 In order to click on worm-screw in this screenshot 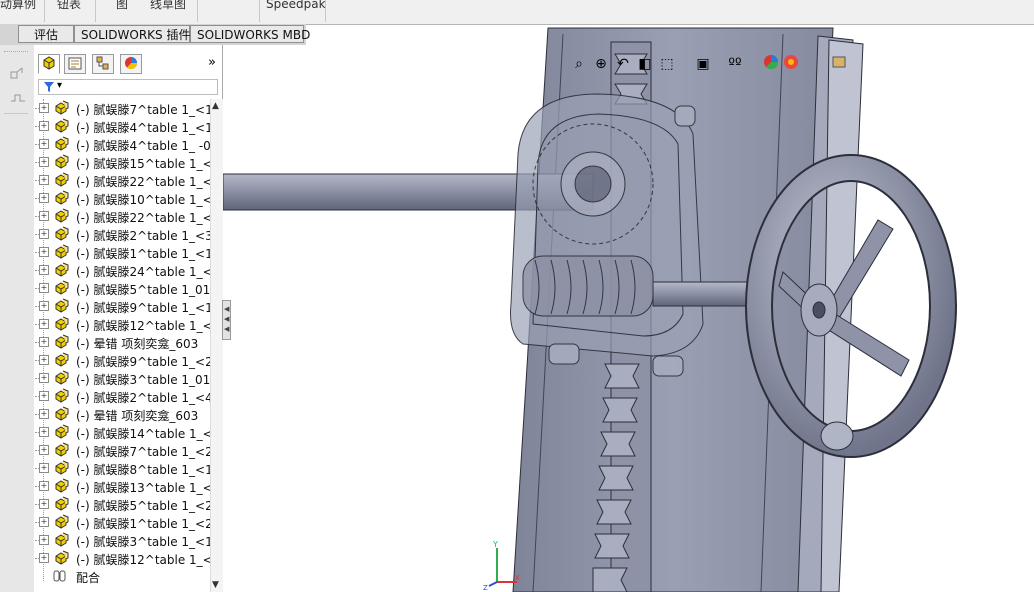, I will do `click(588, 286)`.